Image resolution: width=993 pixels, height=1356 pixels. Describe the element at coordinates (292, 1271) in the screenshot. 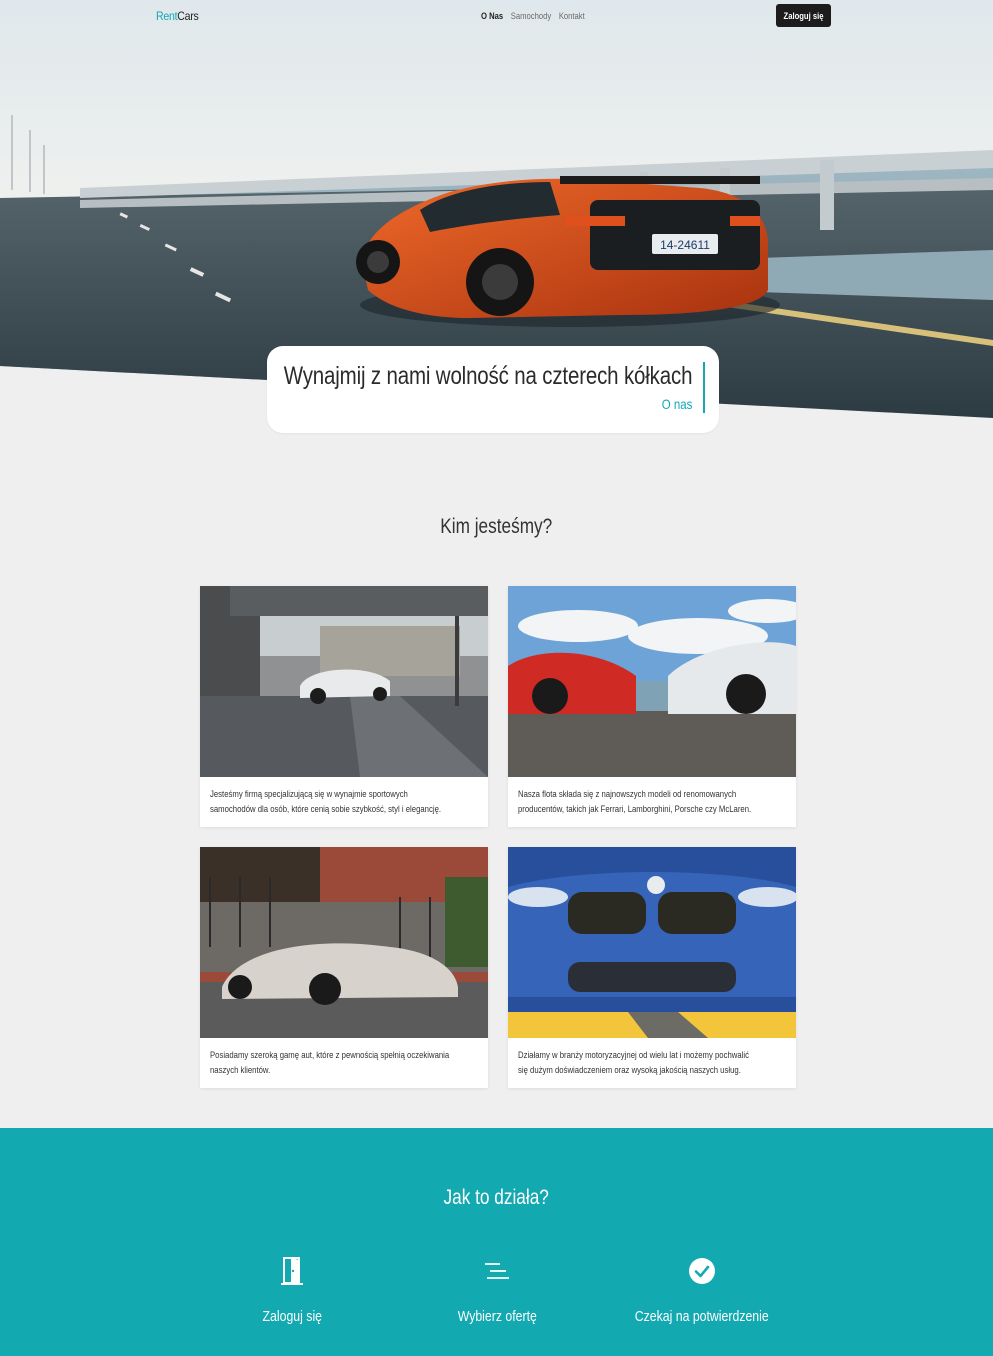

I see `door-icon` at that location.